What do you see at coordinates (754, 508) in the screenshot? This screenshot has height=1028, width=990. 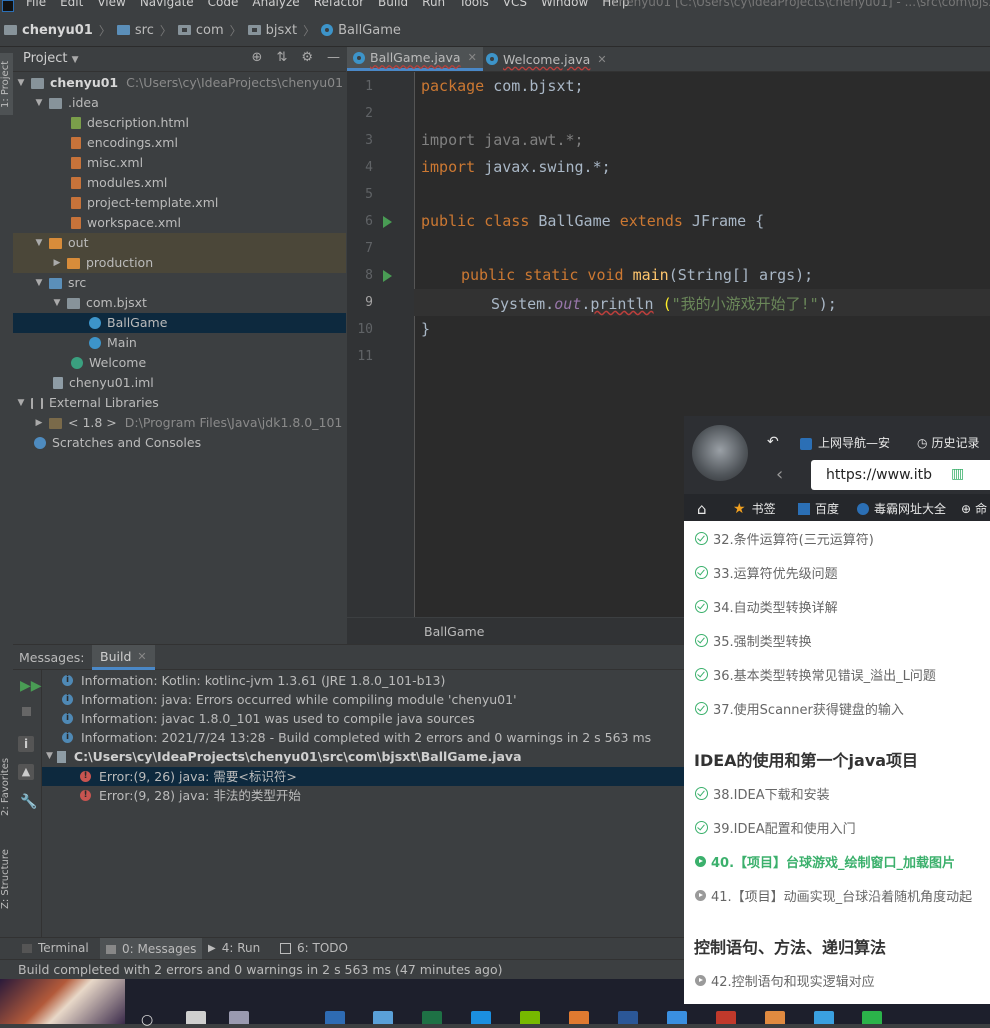 I see `bookmark-shuqian: ★ 书签` at bounding box center [754, 508].